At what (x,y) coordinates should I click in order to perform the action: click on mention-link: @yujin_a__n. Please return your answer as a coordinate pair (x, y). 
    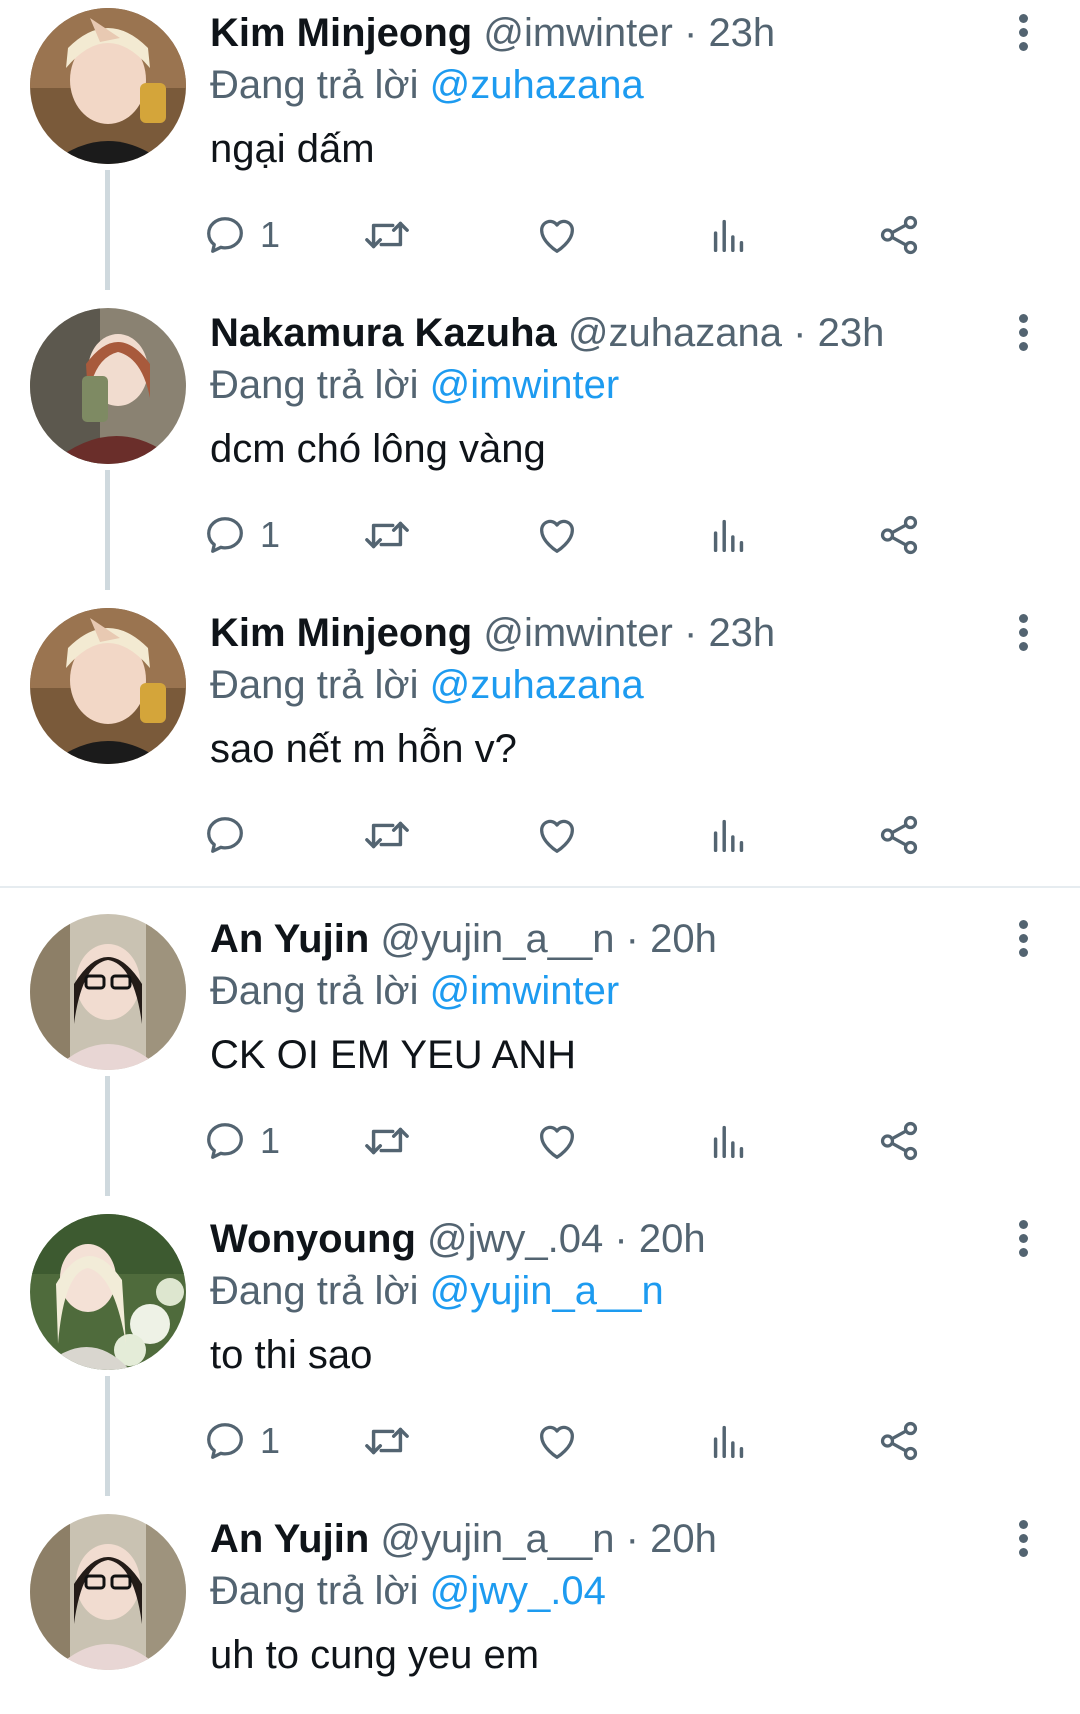
    Looking at the image, I should click on (547, 1291).